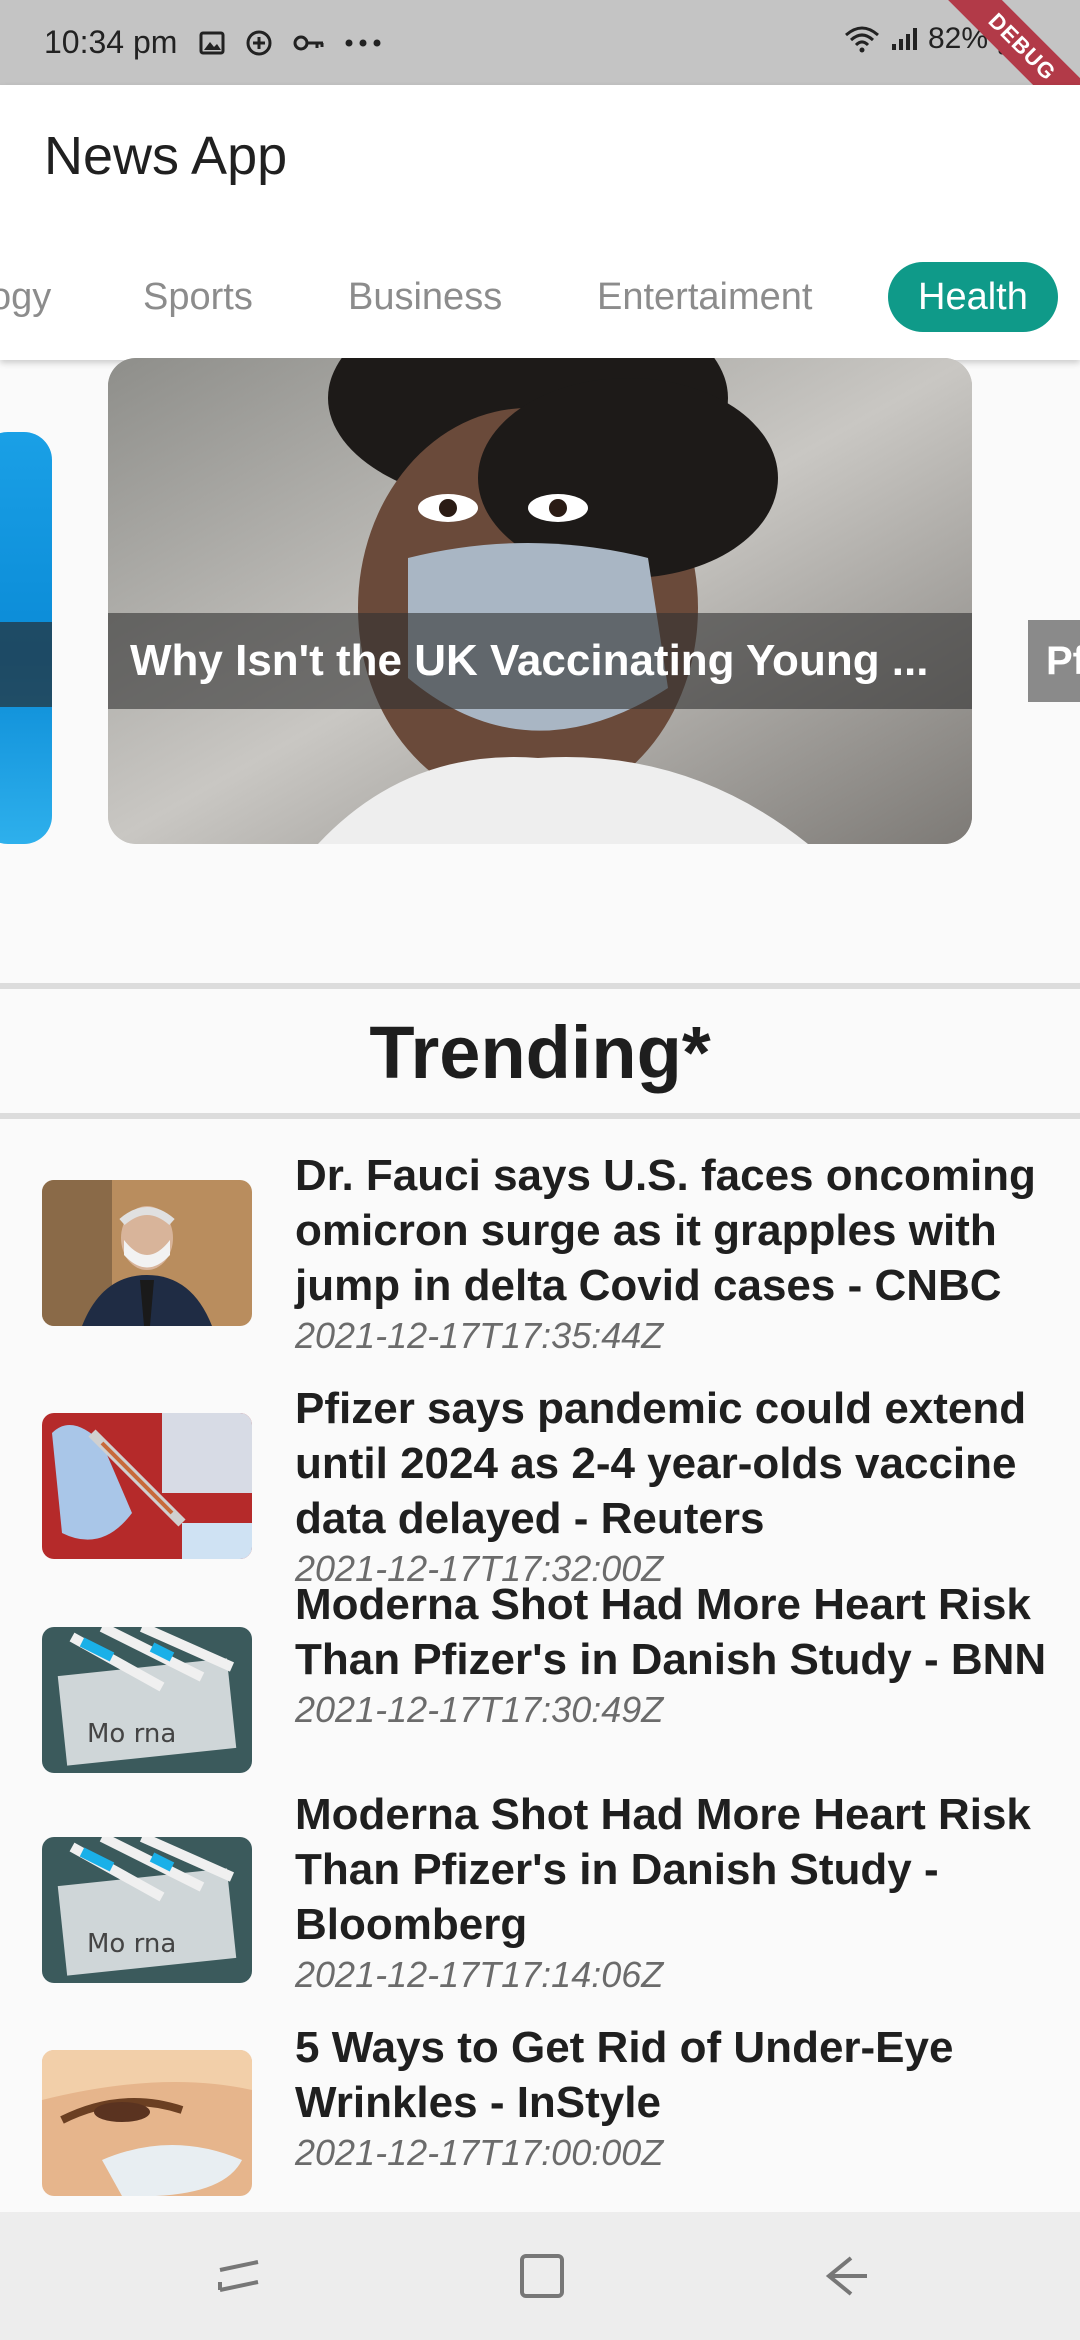 The image size is (1080, 2340). What do you see at coordinates (240, 2276) in the screenshot?
I see `recents-icon` at bounding box center [240, 2276].